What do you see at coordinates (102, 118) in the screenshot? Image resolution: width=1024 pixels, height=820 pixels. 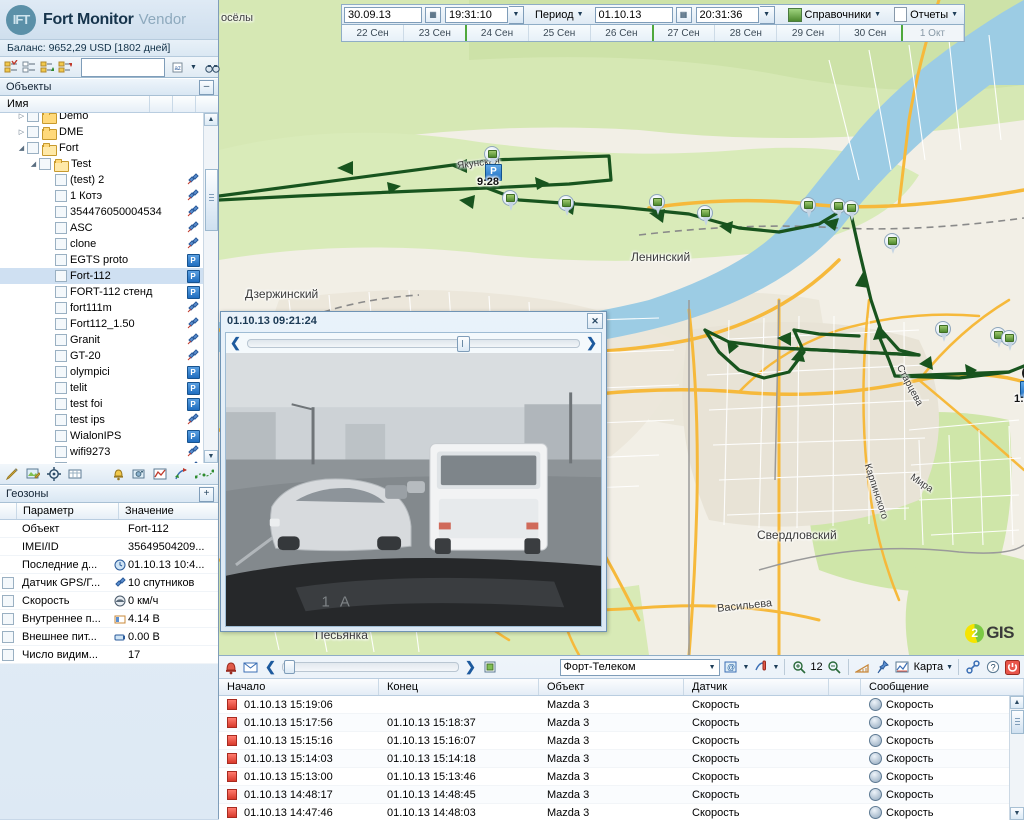 I see `tree-folder-row: ▷ Demo` at bounding box center [102, 118].